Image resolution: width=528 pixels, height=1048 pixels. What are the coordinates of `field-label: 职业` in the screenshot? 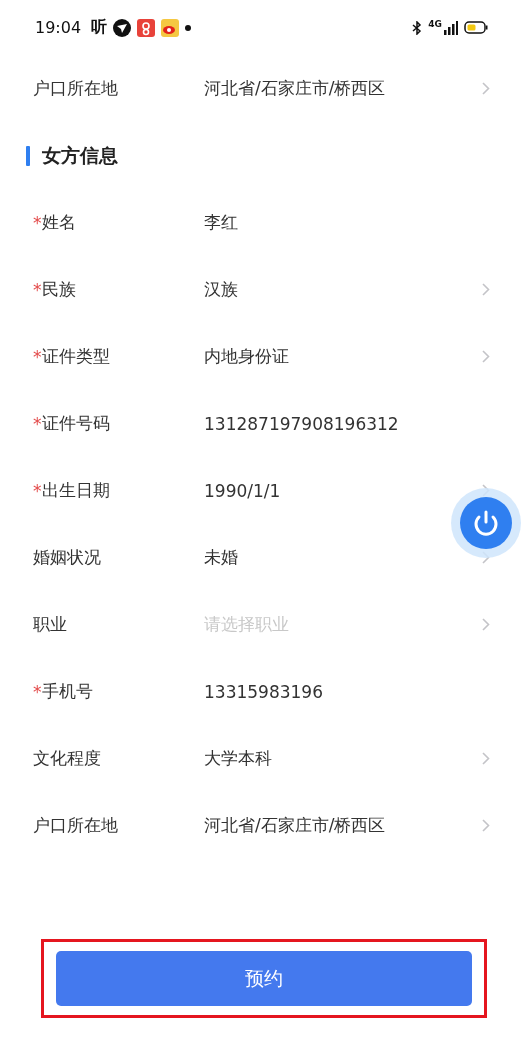 It's located at (50, 624).